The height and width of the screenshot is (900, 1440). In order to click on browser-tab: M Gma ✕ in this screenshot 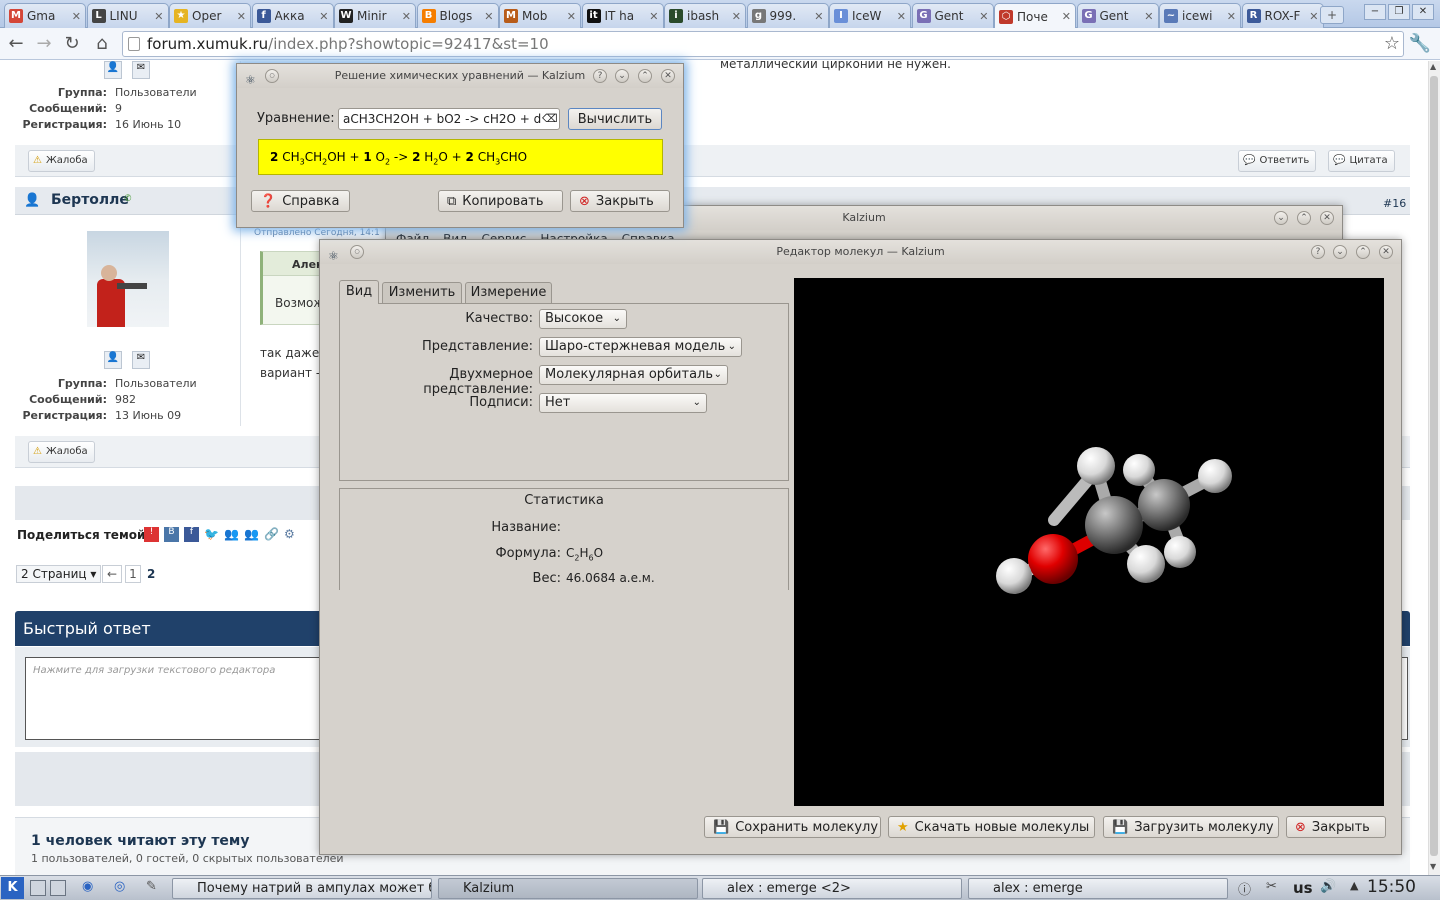, I will do `click(45, 15)`.